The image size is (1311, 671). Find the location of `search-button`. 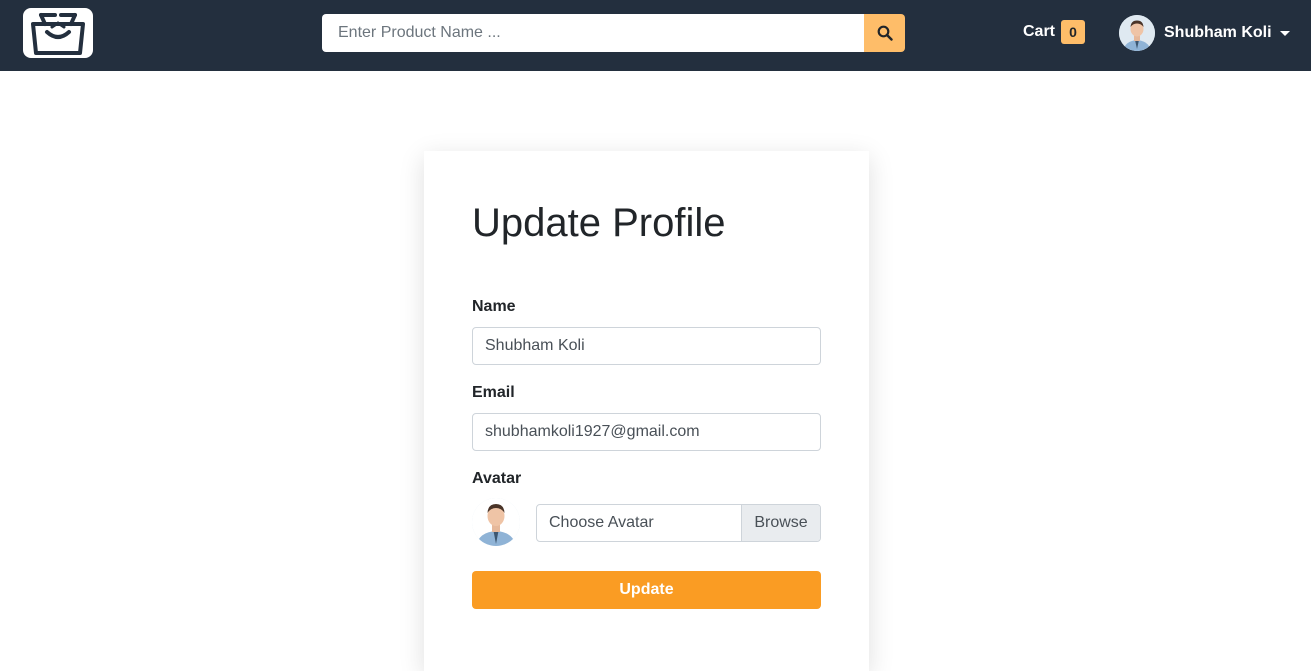

search-button is located at coordinates (884, 33).